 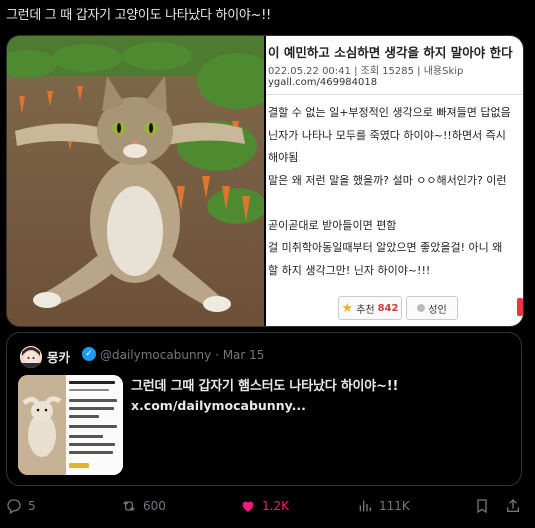 I want to click on post-line, so click(x=395, y=203).